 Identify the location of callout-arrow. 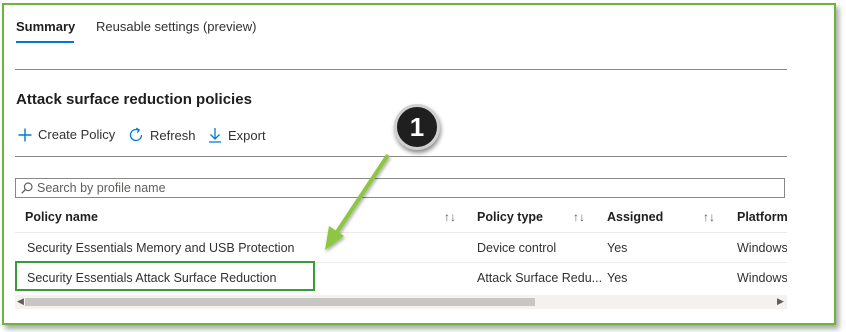
(357, 201).